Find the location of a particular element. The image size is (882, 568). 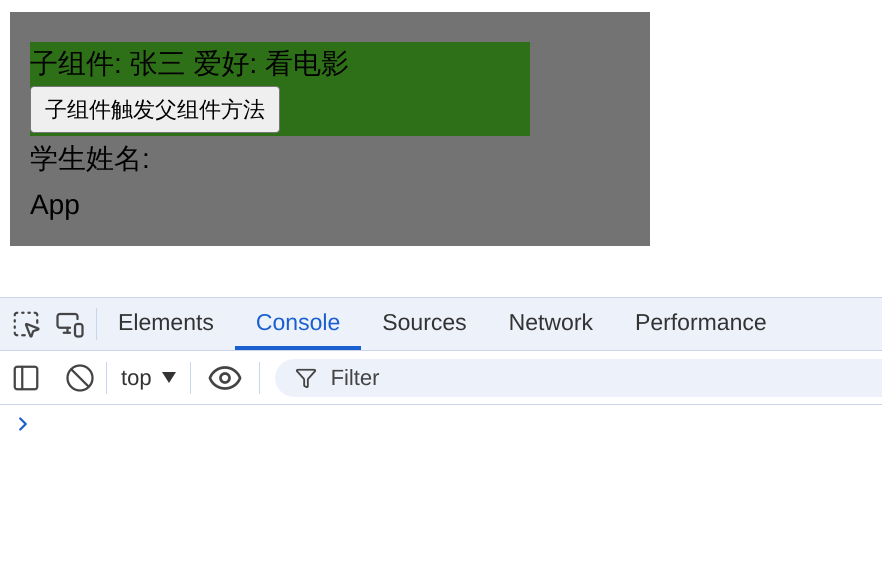

devtools-tab: Sources is located at coordinates (424, 324).